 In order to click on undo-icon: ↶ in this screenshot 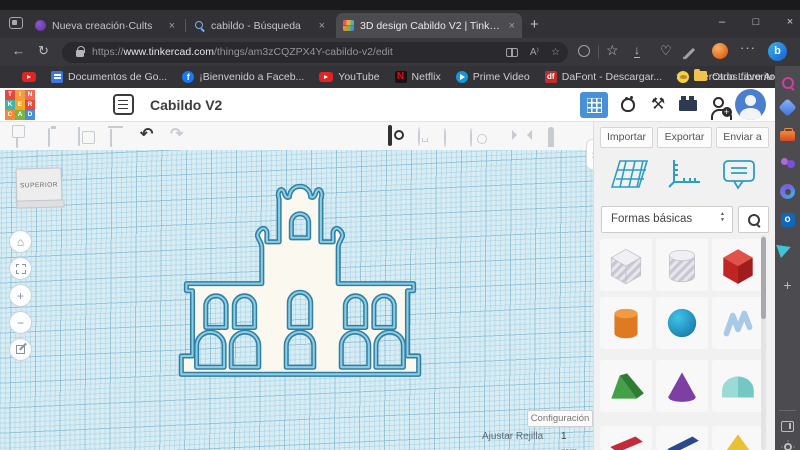, I will do `click(146, 135)`.